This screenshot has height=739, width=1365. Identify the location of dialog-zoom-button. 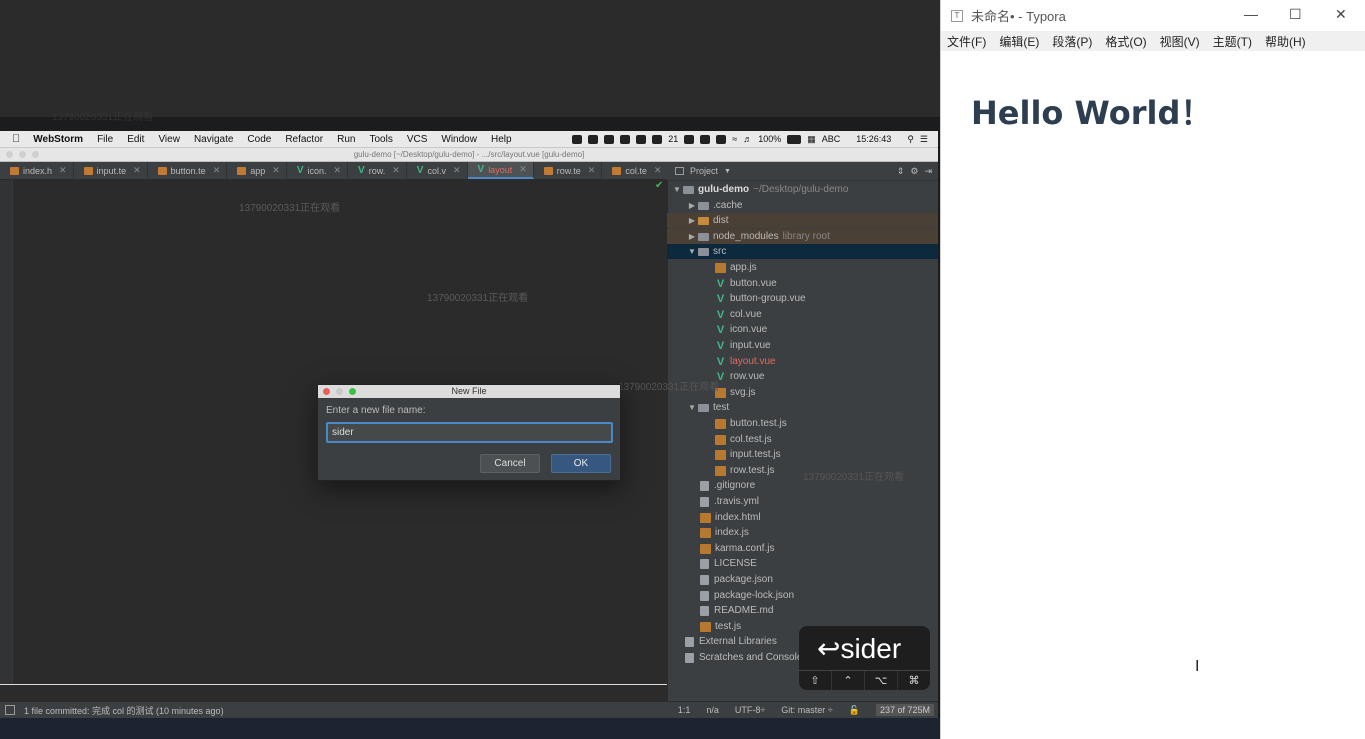
(352, 391).